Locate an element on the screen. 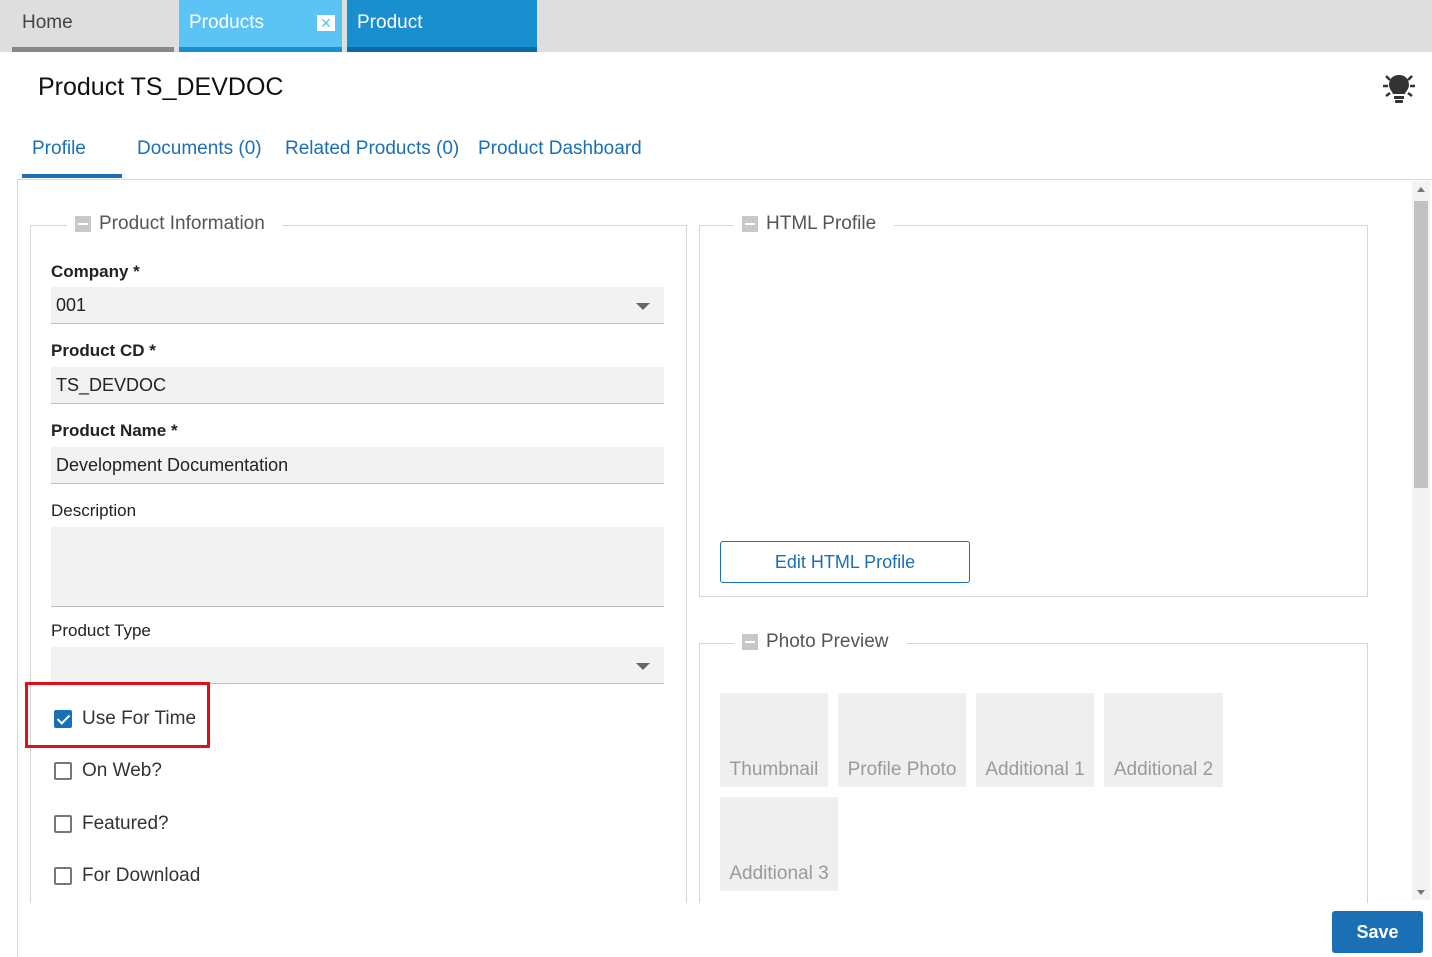 Image resolution: width=1432 pixels, height=957 pixels. tab-documents: Documents (0) is located at coordinates (199, 149).